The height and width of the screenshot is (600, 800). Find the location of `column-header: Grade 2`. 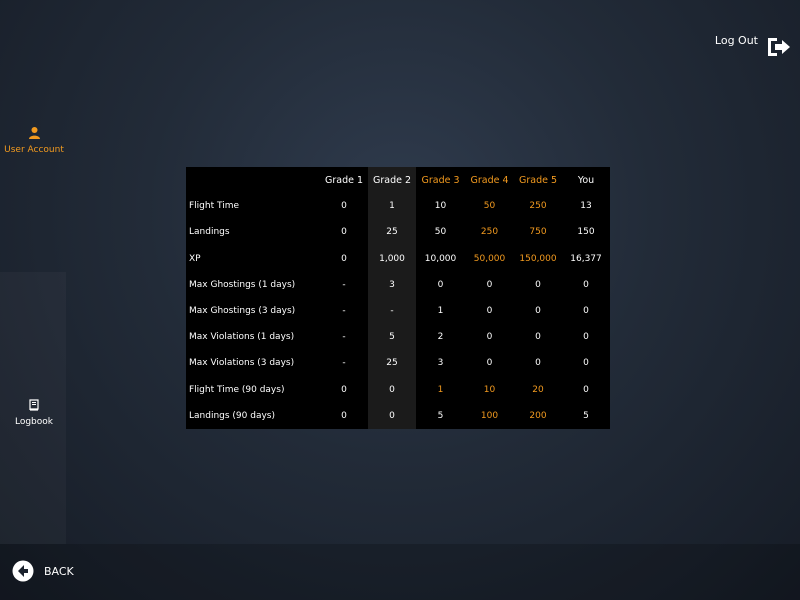

column-header: Grade 2 is located at coordinates (392, 180).